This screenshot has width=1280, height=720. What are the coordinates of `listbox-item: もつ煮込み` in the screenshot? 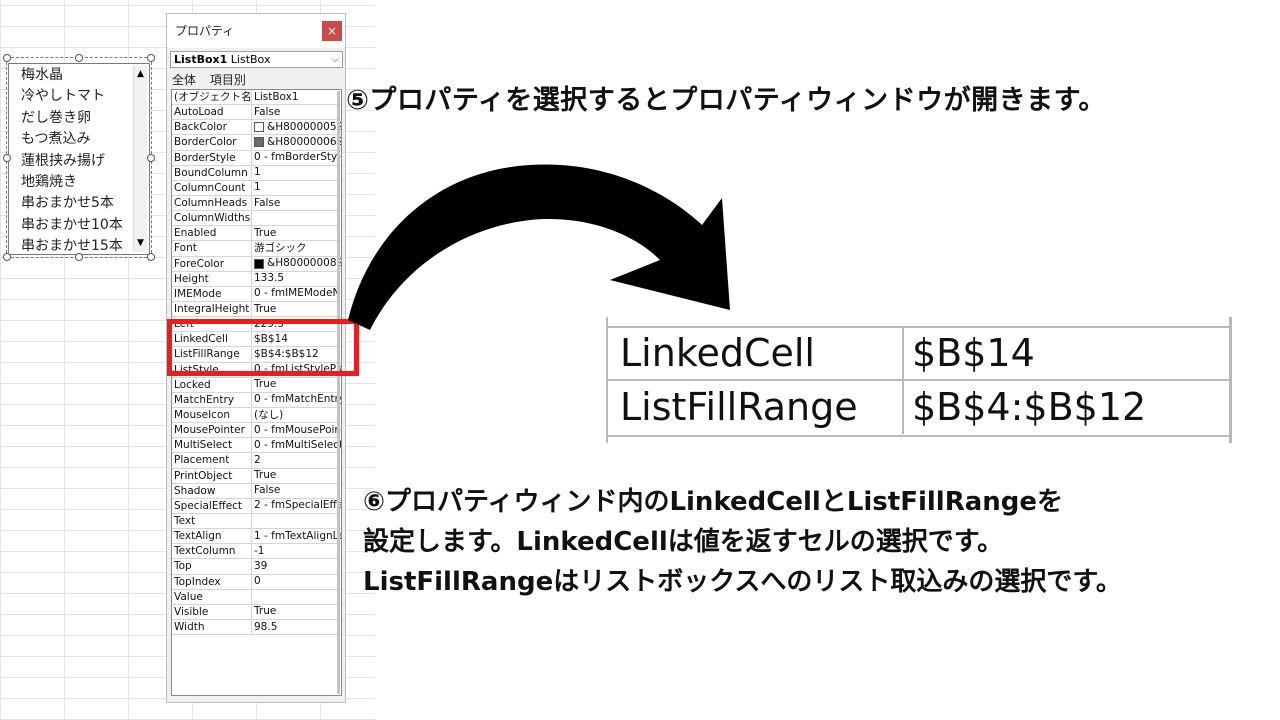 It's located at (76, 139).